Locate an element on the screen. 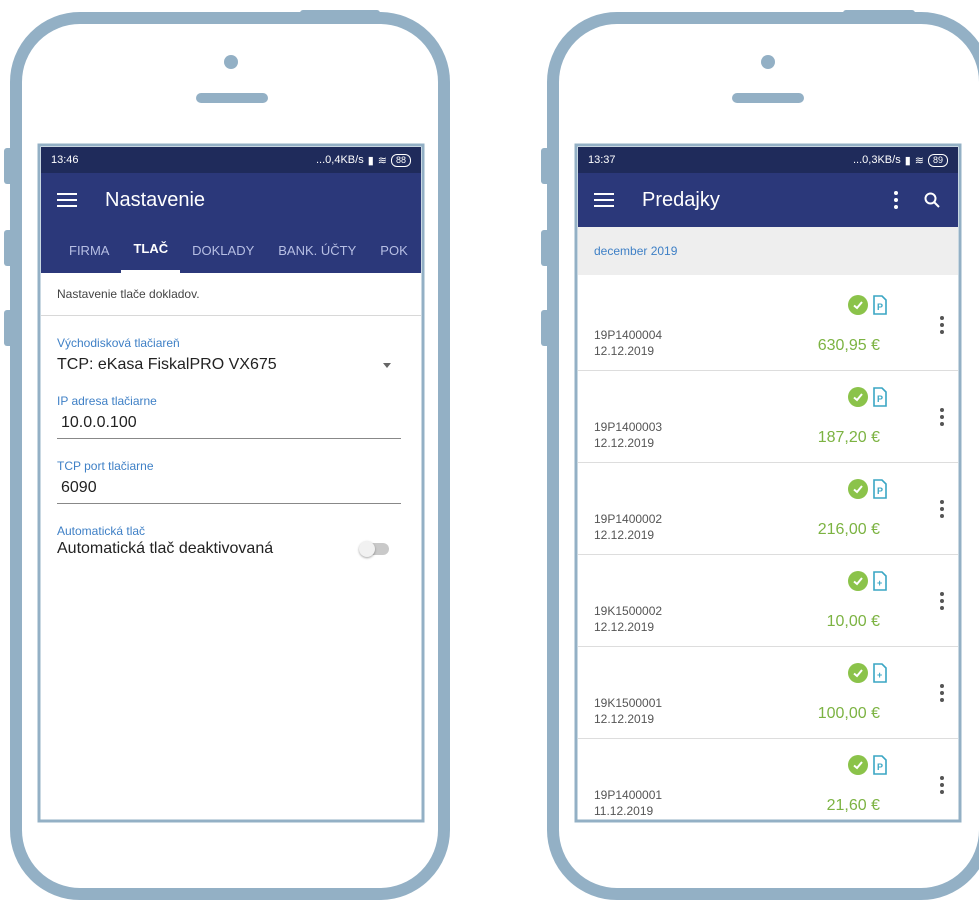 Image resolution: width=979 pixels, height=902 pixels. printer-label: Východisková tlačiareň is located at coordinates (118, 343).